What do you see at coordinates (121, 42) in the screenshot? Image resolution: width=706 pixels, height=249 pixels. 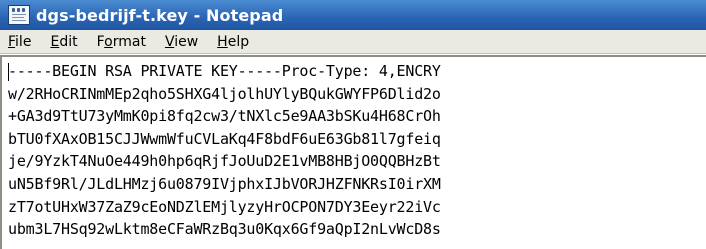 I see `menu-format: Format` at bounding box center [121, 42].